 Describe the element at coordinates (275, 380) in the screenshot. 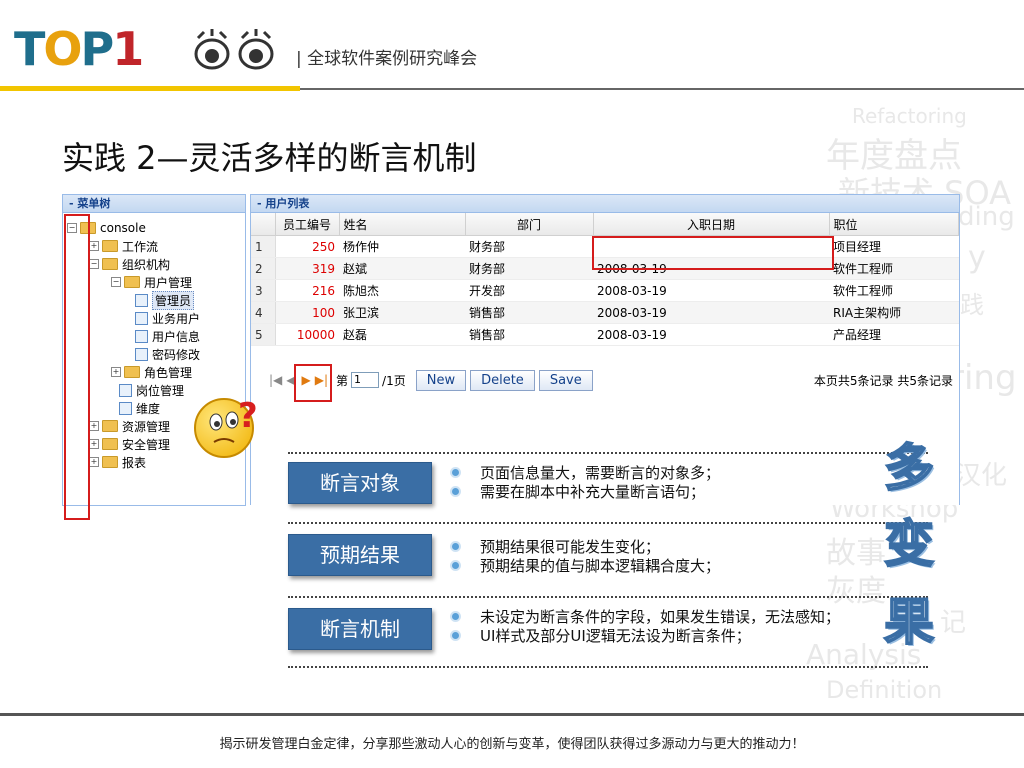

I see `first-page-icon: |◀` at that location.